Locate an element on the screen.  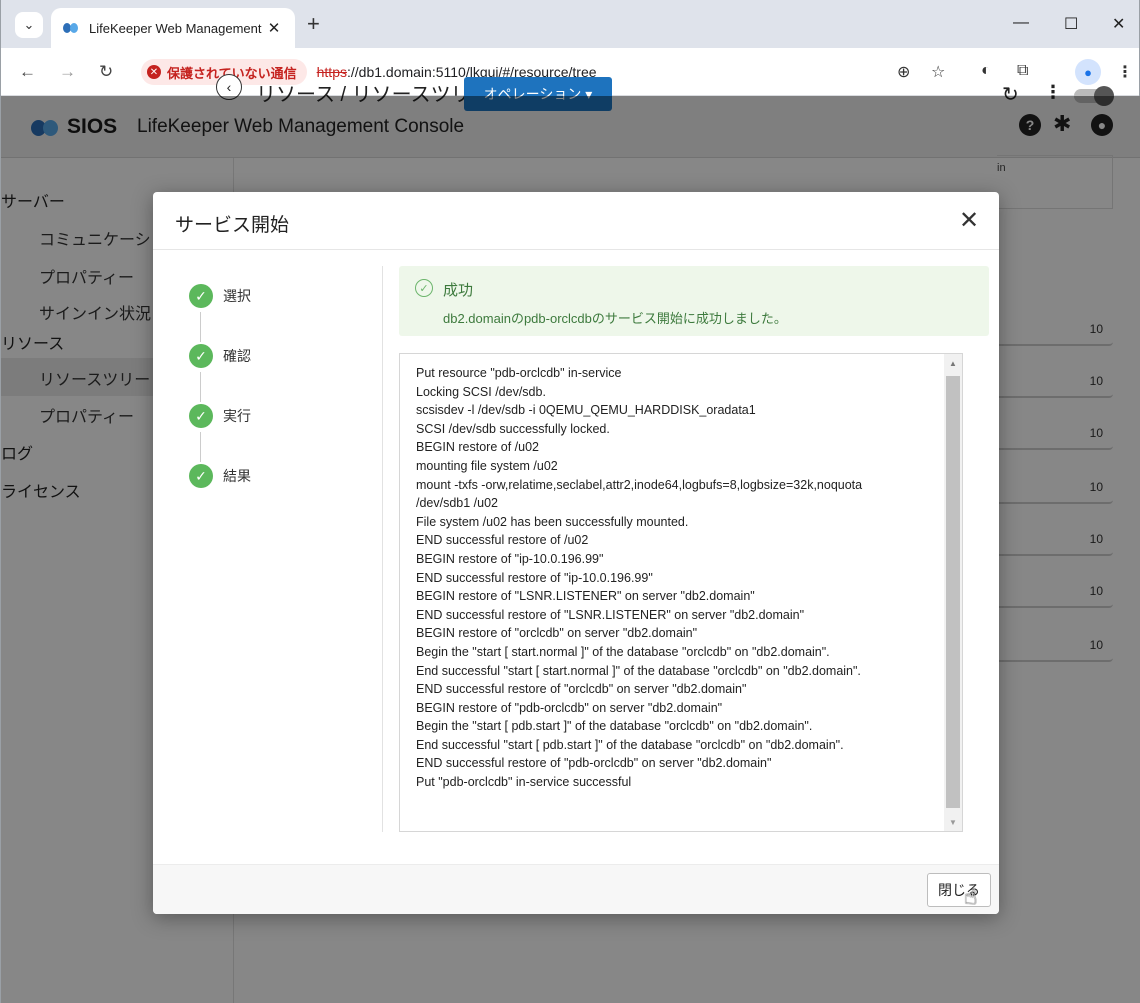
alert-title: 成功 is located at coordinates (458, 290).